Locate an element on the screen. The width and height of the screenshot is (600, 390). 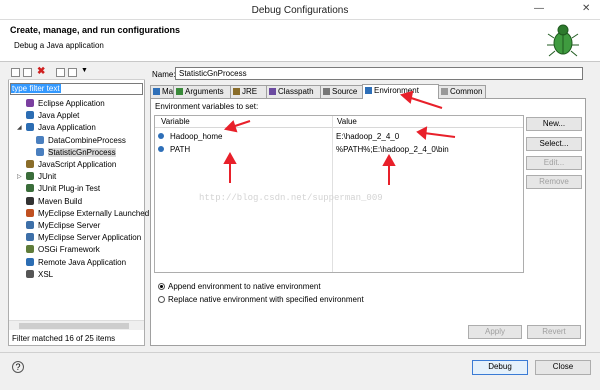
tab-label: Source is located at coordinates (345, 91).